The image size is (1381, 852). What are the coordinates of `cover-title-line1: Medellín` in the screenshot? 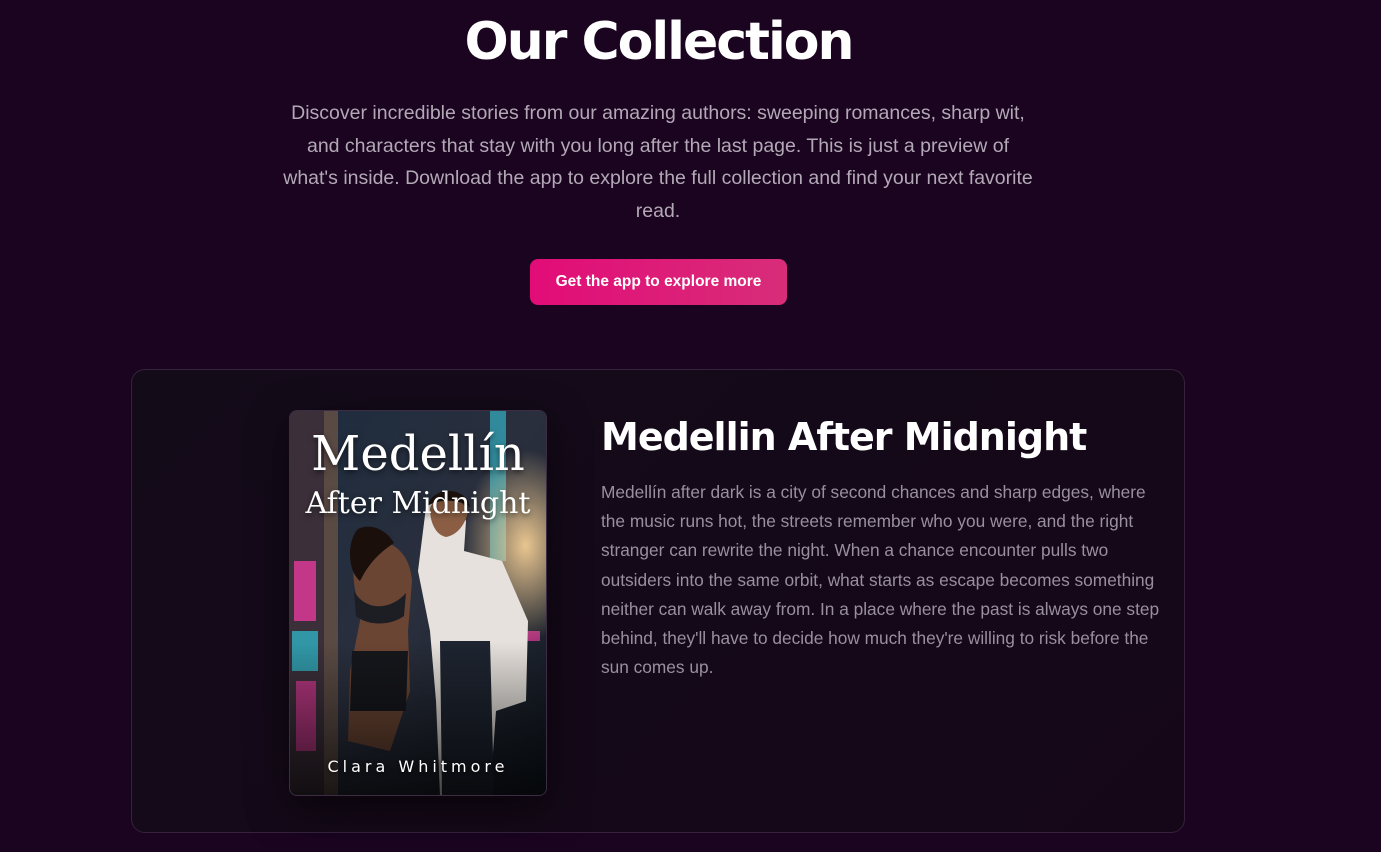 It's located at (418, 454).